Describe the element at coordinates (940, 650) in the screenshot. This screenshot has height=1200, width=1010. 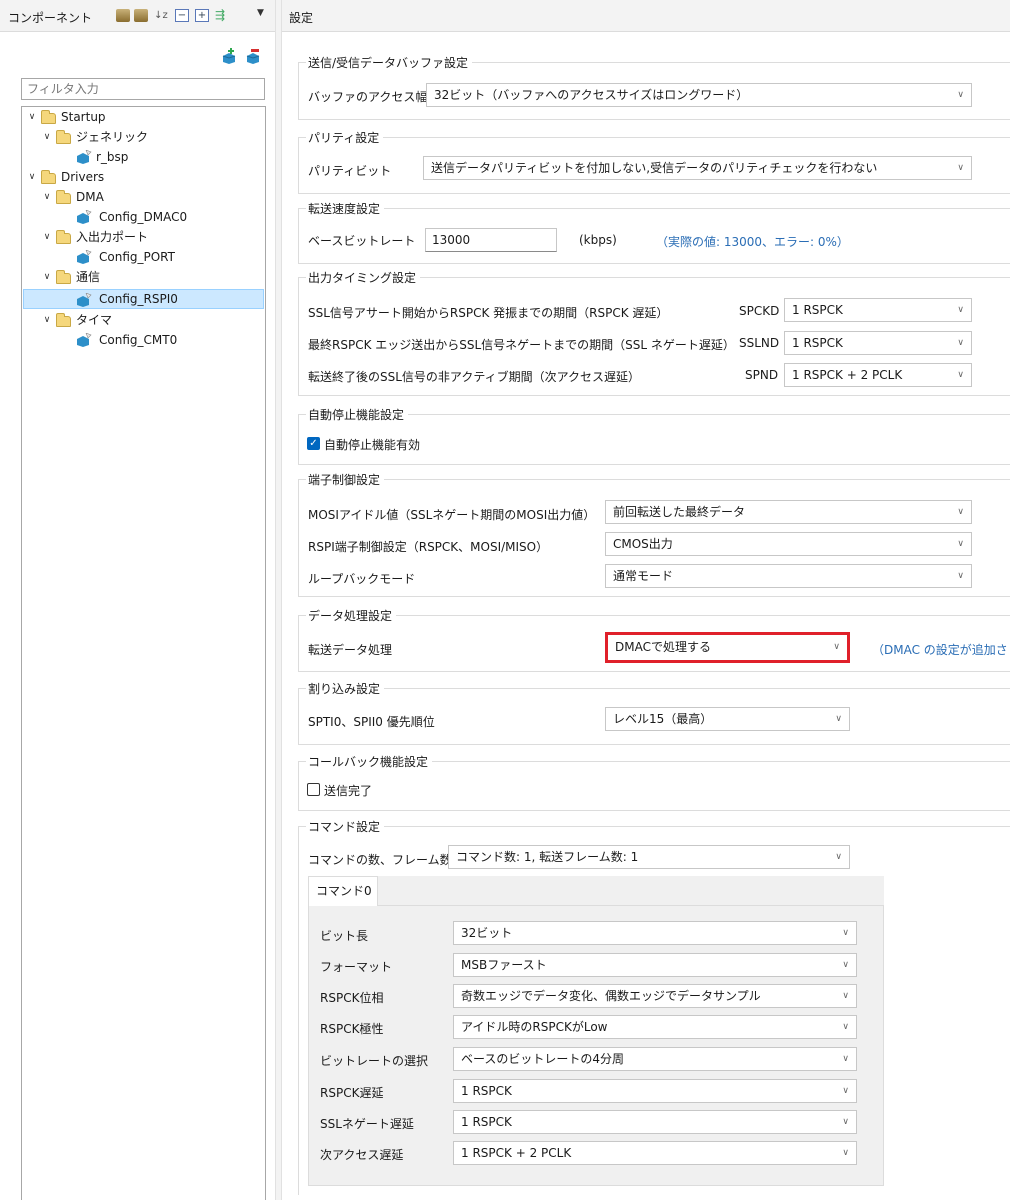
I see `dmac-note: （DMAC の設定が追加さ` at that location.